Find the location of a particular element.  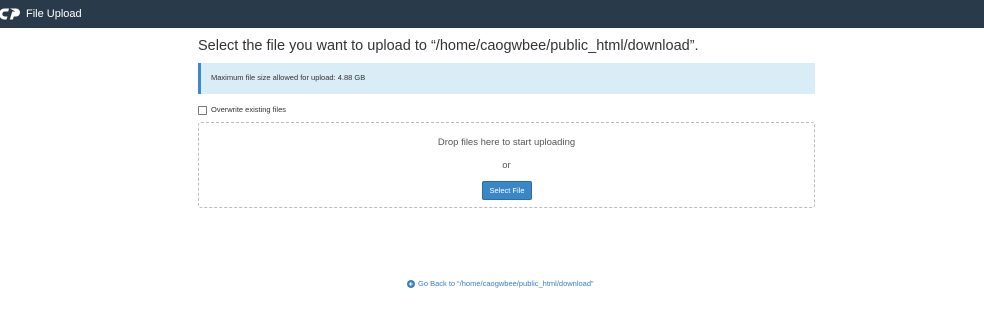

app-title: File Upload is located at coordinates (54, 14).